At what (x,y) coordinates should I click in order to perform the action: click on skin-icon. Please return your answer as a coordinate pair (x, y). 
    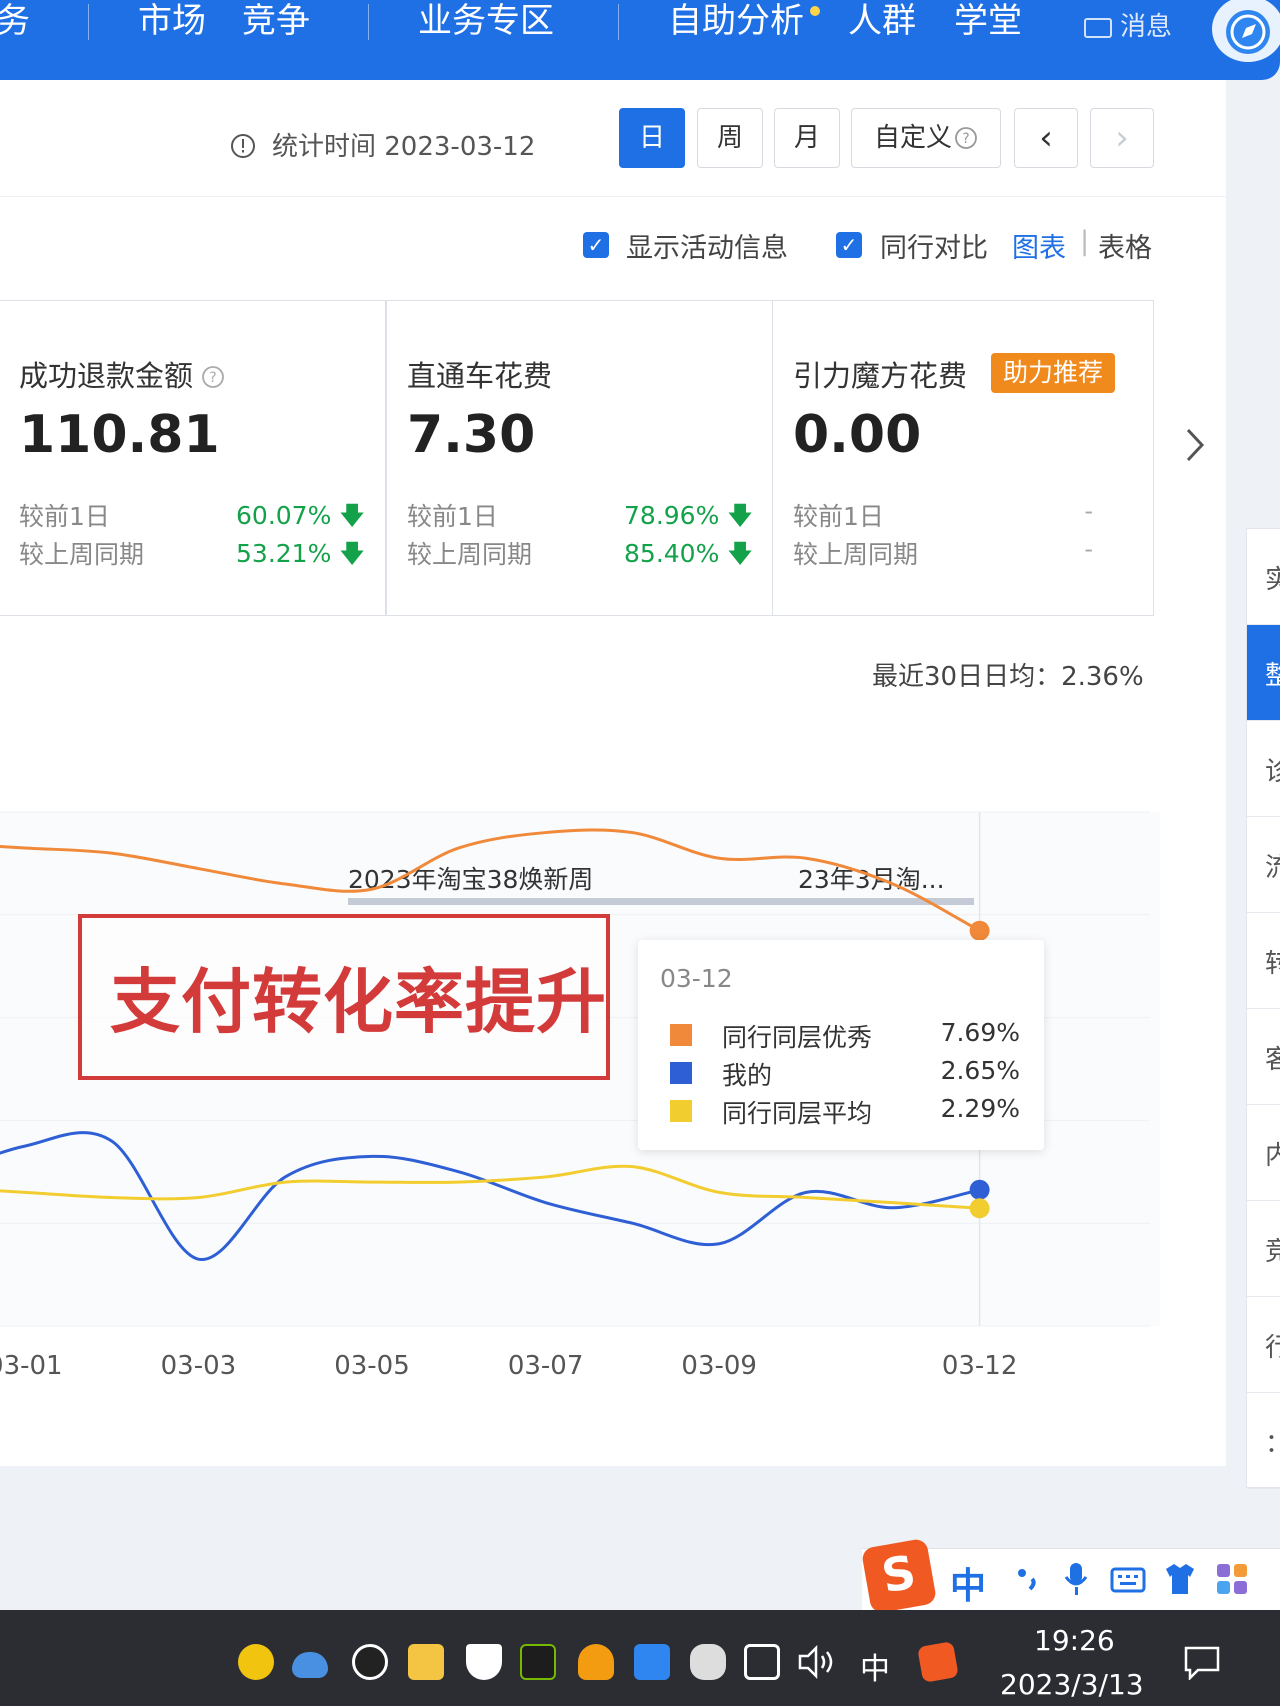
    Looking at the image, I should click on (1180, 1579).